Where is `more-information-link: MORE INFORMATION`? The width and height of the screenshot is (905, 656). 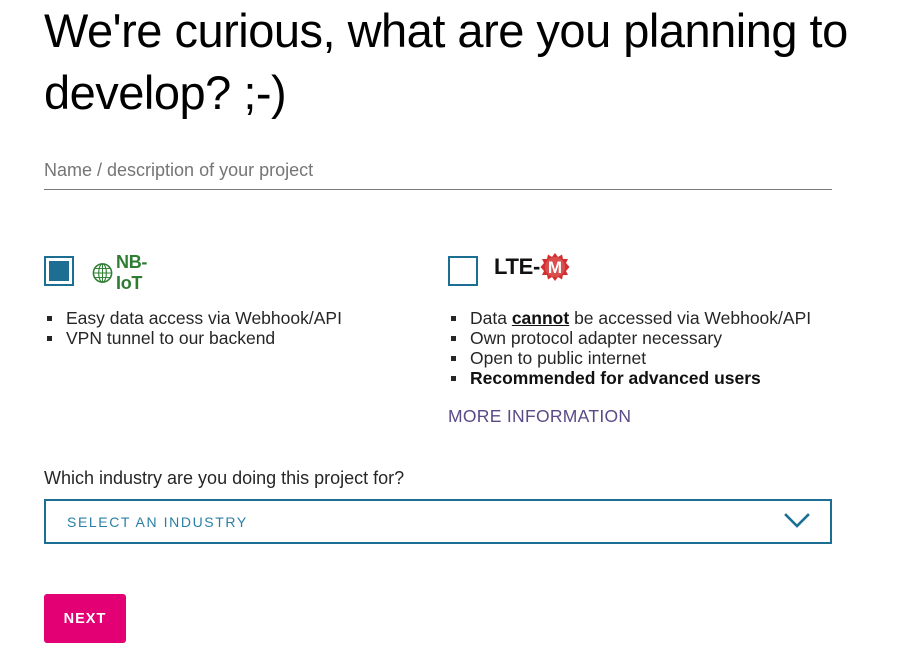
more-information-link: MORE INFORMATION is located at coordinates (539, 416).